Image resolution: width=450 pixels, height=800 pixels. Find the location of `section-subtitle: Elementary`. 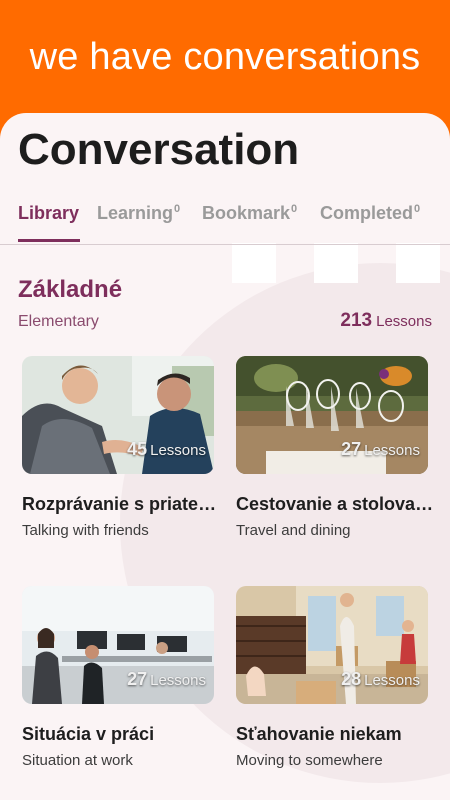

section-subtitle: Elementary is located at coordinates (58, 321).